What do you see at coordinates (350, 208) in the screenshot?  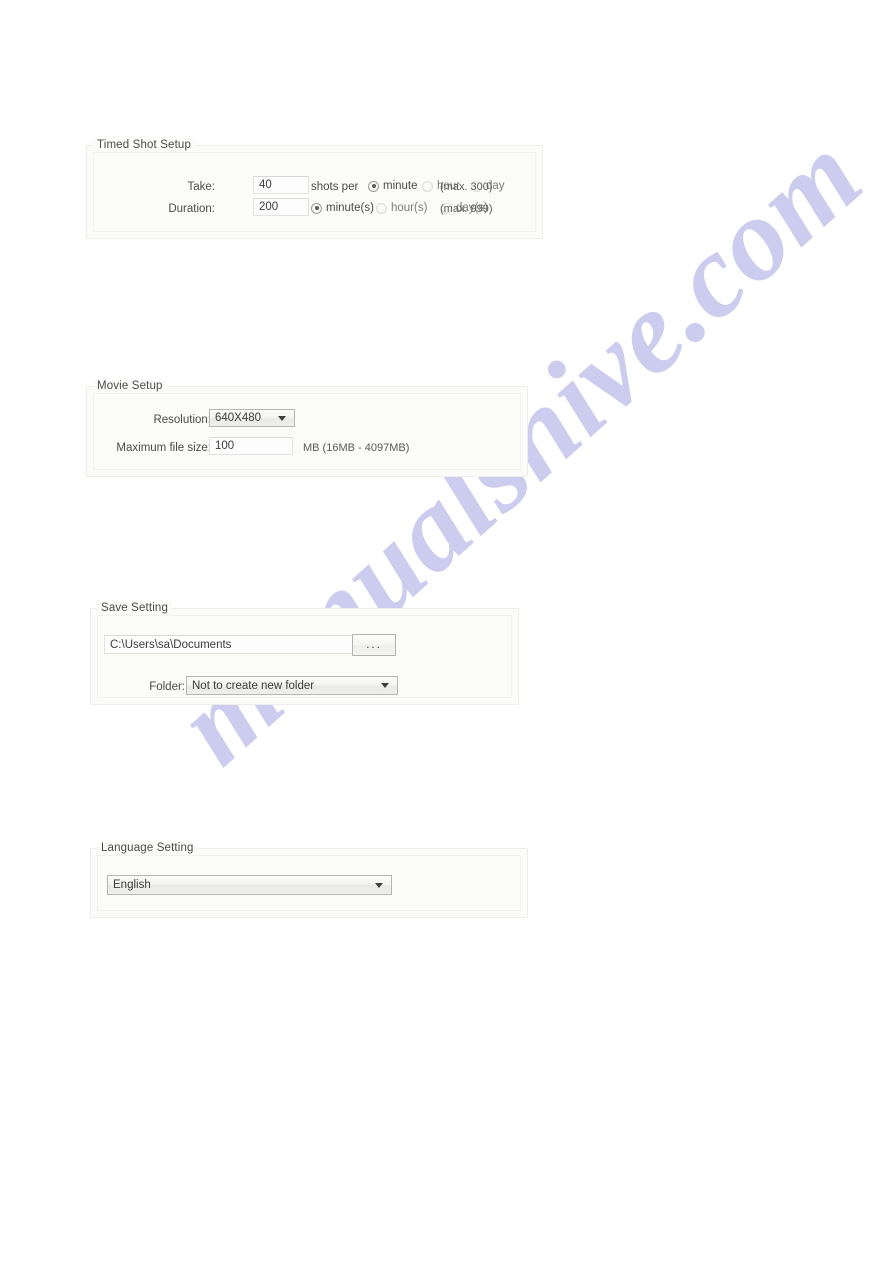 I see `duration-unit-minutes-label: minute(s)` at bounding box center [350, 208].